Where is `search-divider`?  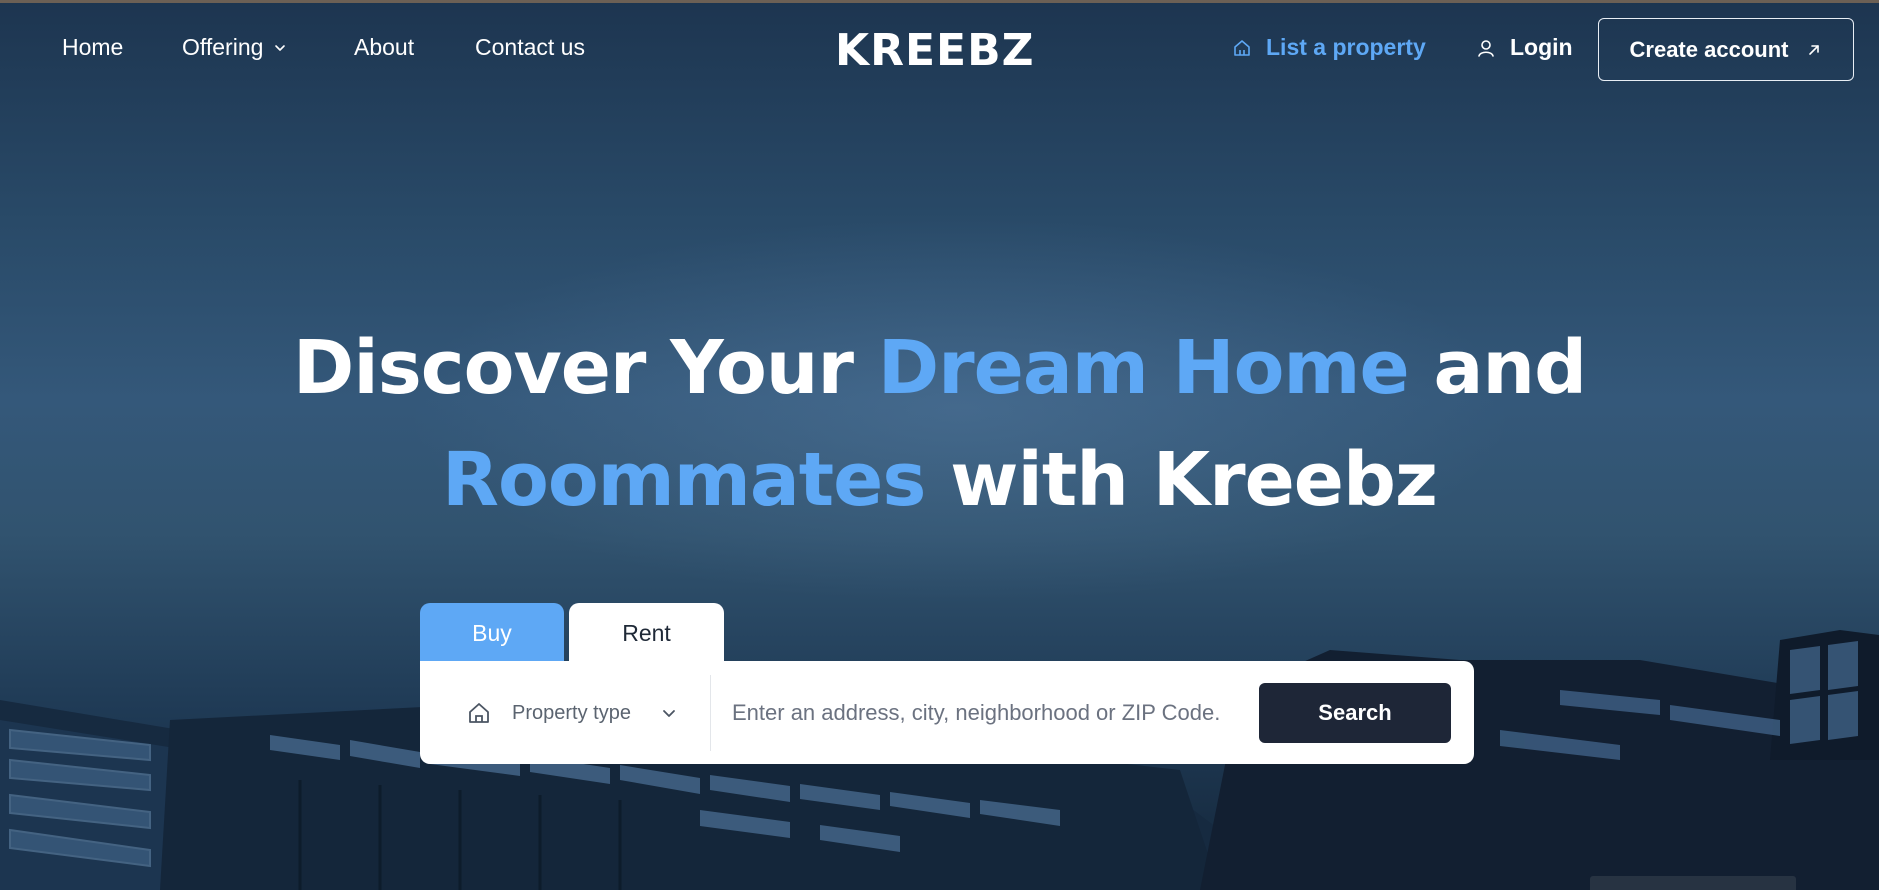
search-divider is located at coordinates (710, 713).